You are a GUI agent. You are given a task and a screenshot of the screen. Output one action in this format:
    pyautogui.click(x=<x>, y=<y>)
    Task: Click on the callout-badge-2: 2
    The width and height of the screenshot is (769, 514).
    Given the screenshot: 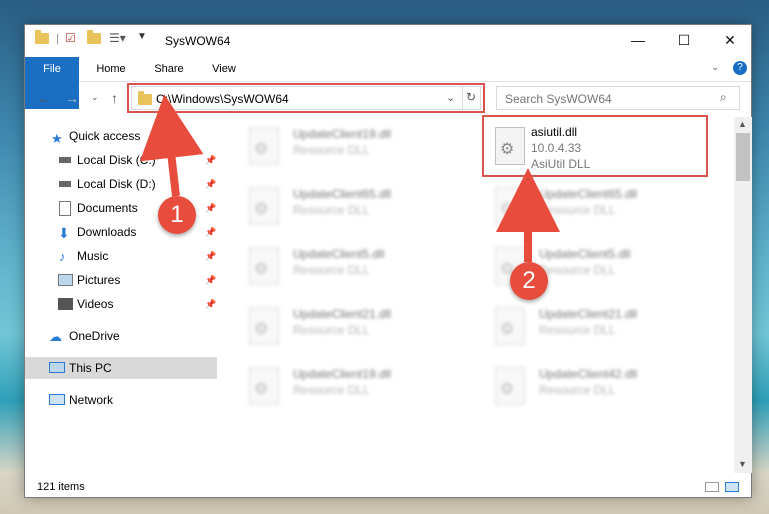 What is the action you would take?
    pyautogui.click(x=529, y=281)
    